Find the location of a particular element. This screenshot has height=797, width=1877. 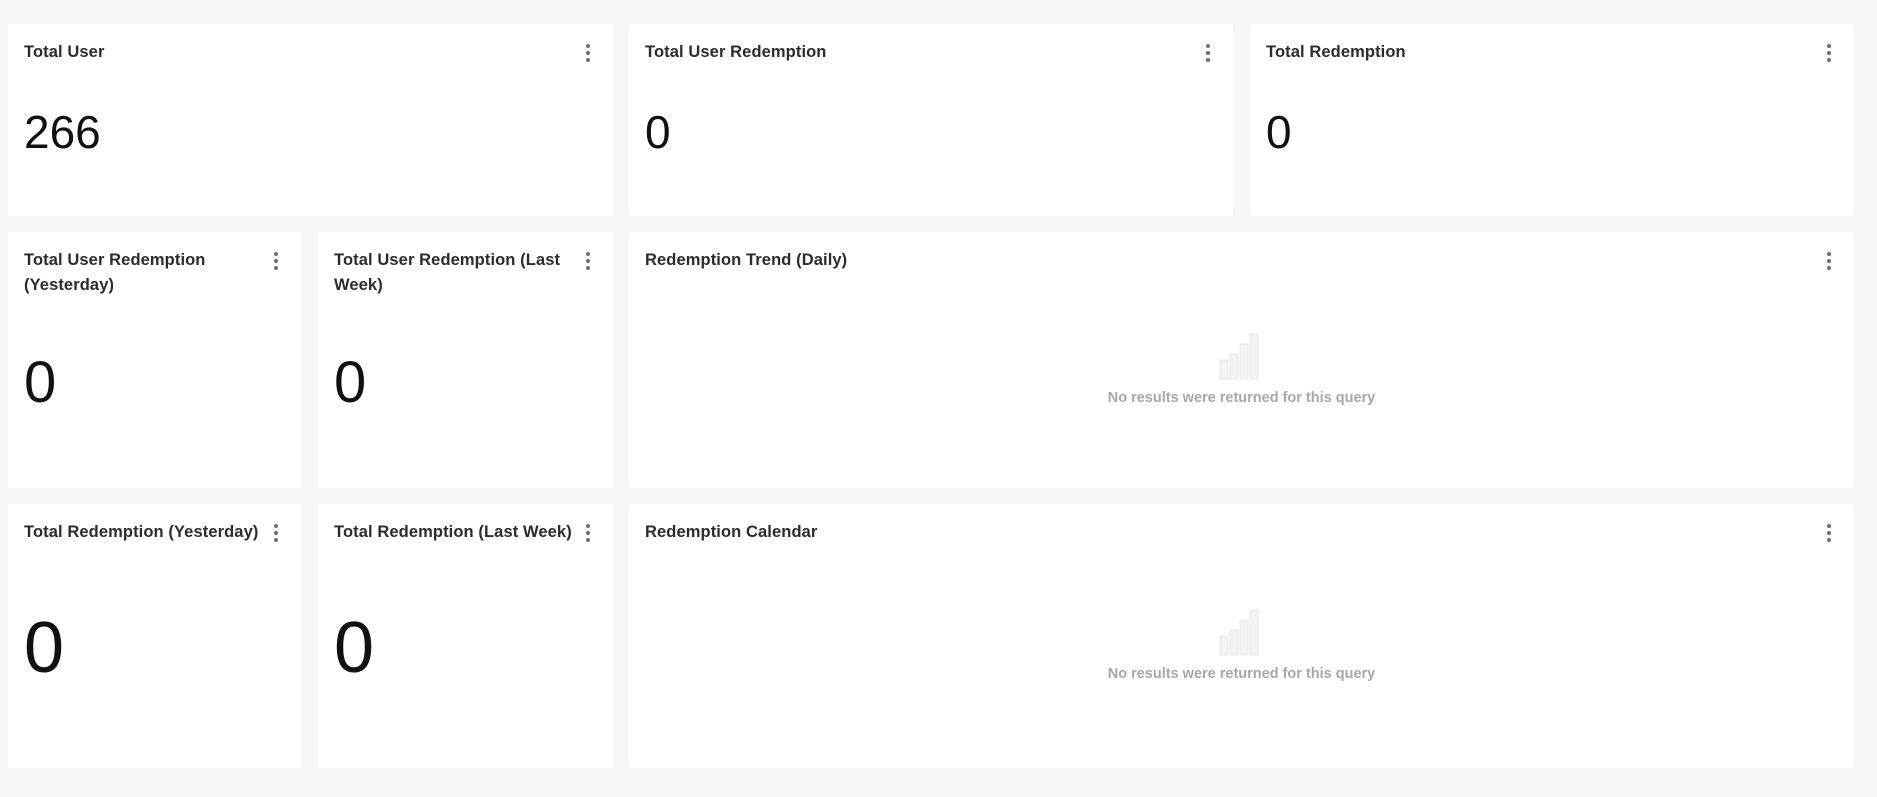

card-title: Total User Redemption is located at coordinates (736, 52).